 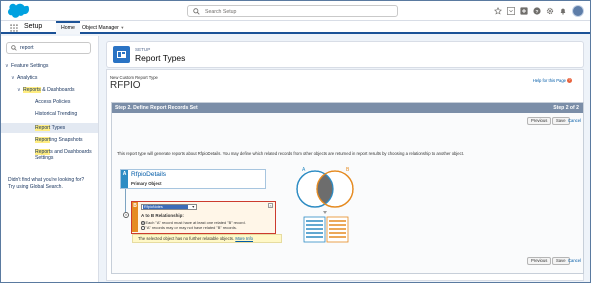 I want to click on notifications-icon, so click(x=563, y=11).